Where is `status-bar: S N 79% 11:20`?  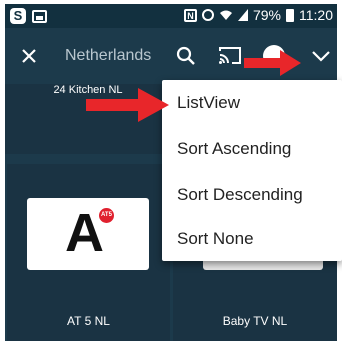
status-bar: S N 79% 11:20 is located at coordinates (171, 16).